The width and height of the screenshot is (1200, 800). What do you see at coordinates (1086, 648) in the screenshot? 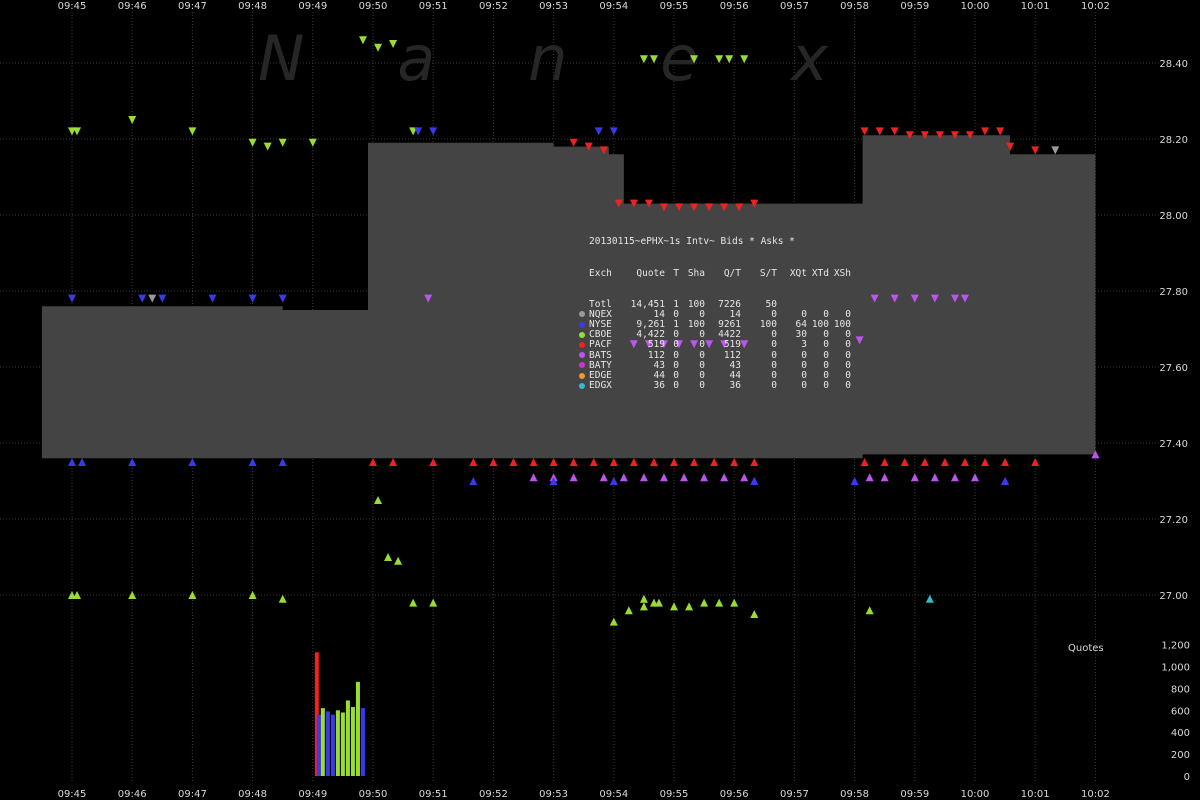
I see `quotes-axis-label: Quotes` at bounding box center [1086, 648].